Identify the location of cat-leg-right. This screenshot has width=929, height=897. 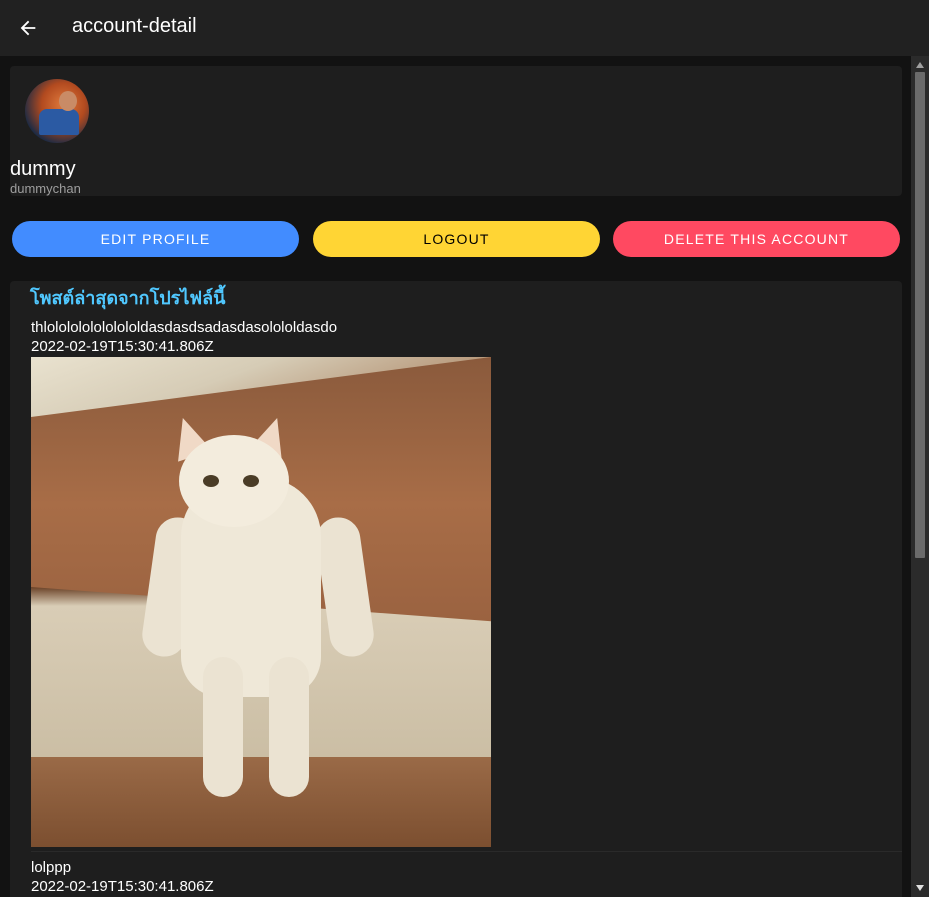
(289, 727).